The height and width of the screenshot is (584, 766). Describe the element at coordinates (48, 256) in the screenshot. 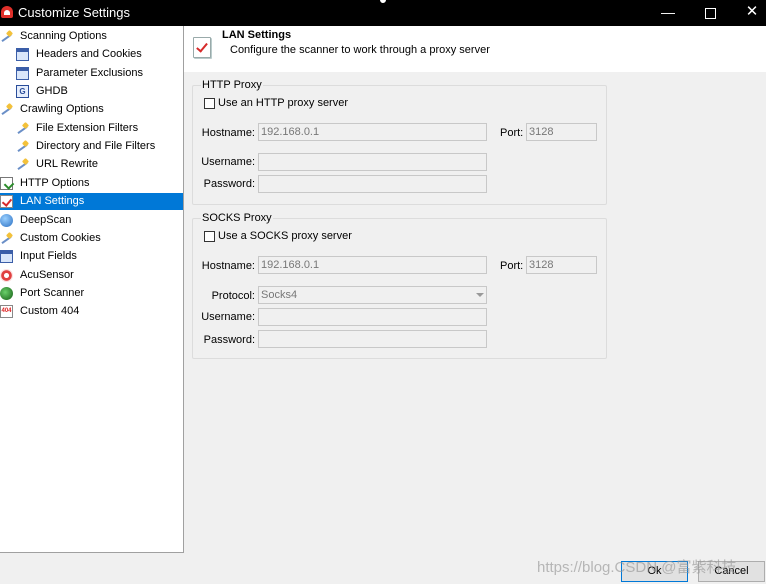

I see `tree-item-label: Input Fields` at that location.